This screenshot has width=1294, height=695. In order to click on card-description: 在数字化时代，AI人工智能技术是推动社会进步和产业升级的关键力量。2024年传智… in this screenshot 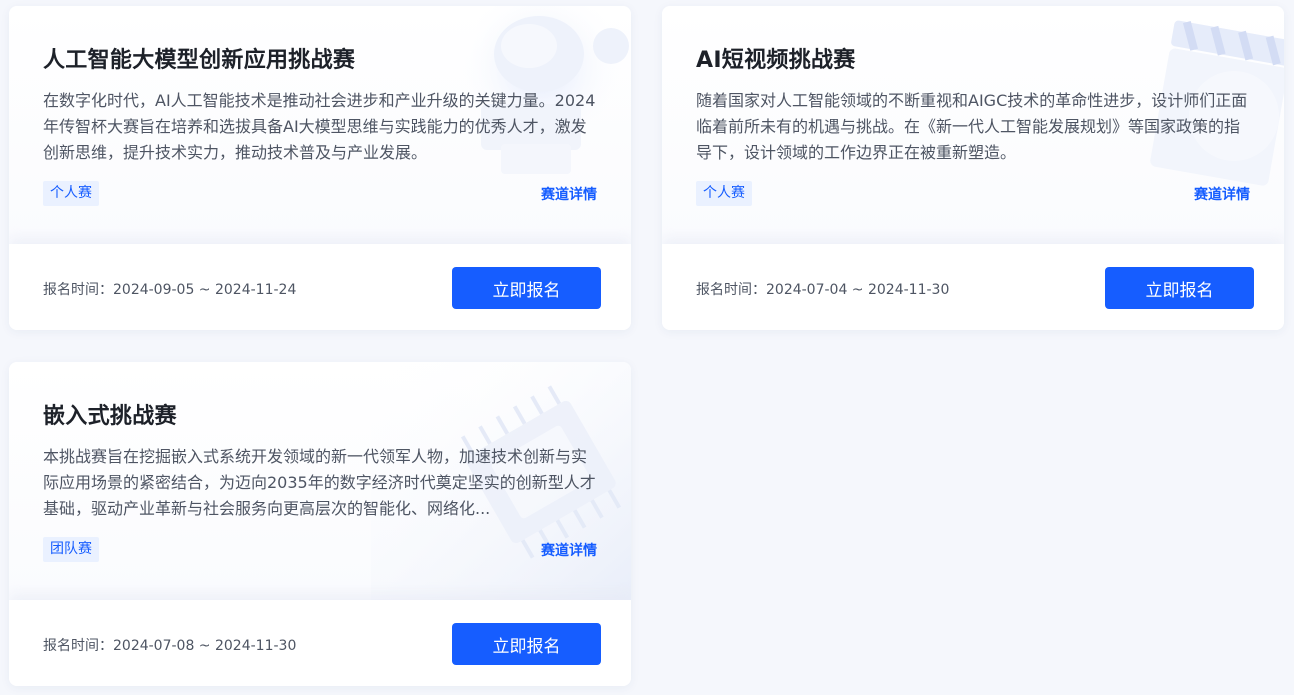, I will do `click(319, 126)`.